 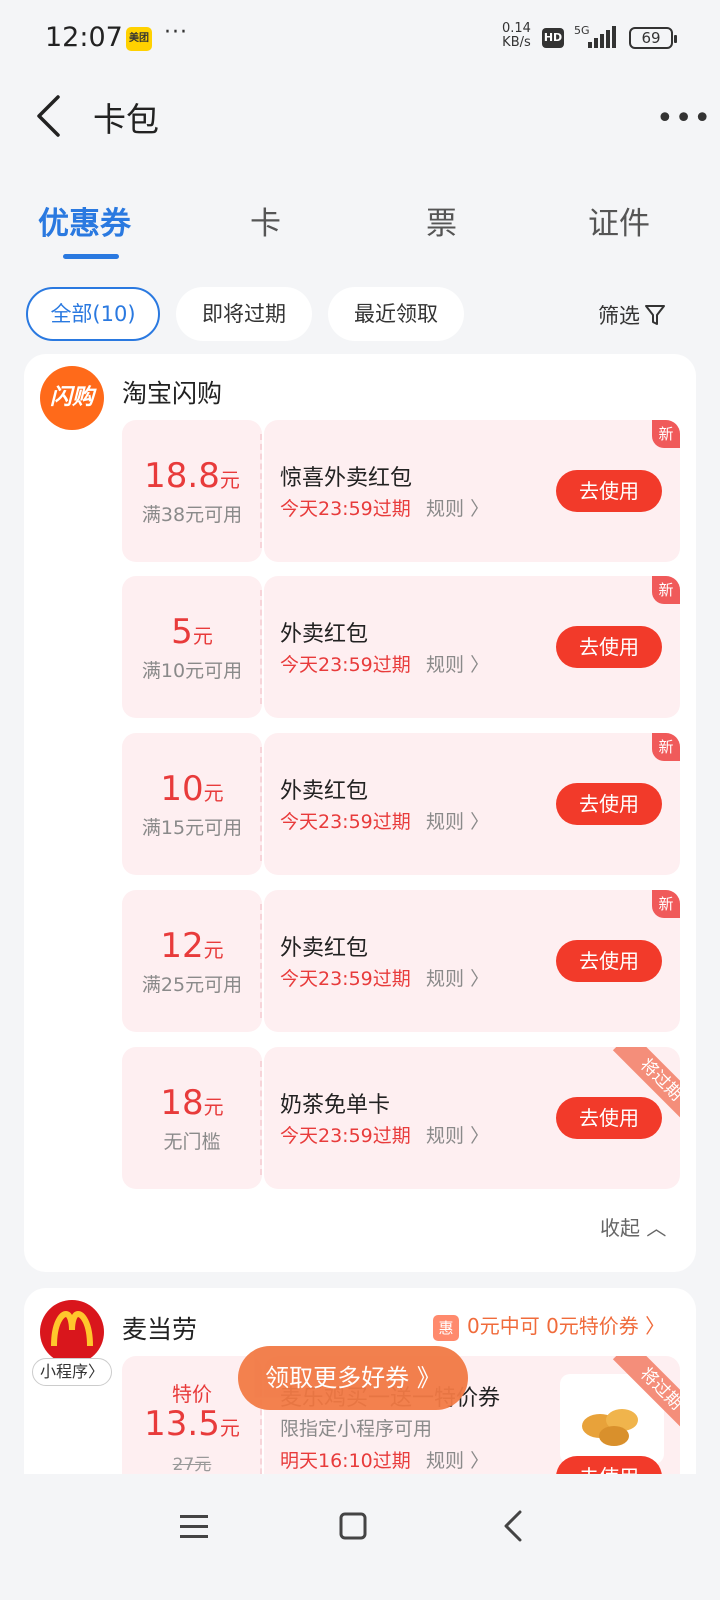 What do you see at coordinates (345, 1461) in the screenshot?
I see `coupon-expire: 明天16:10过期` at bounding box center [345, 1461].